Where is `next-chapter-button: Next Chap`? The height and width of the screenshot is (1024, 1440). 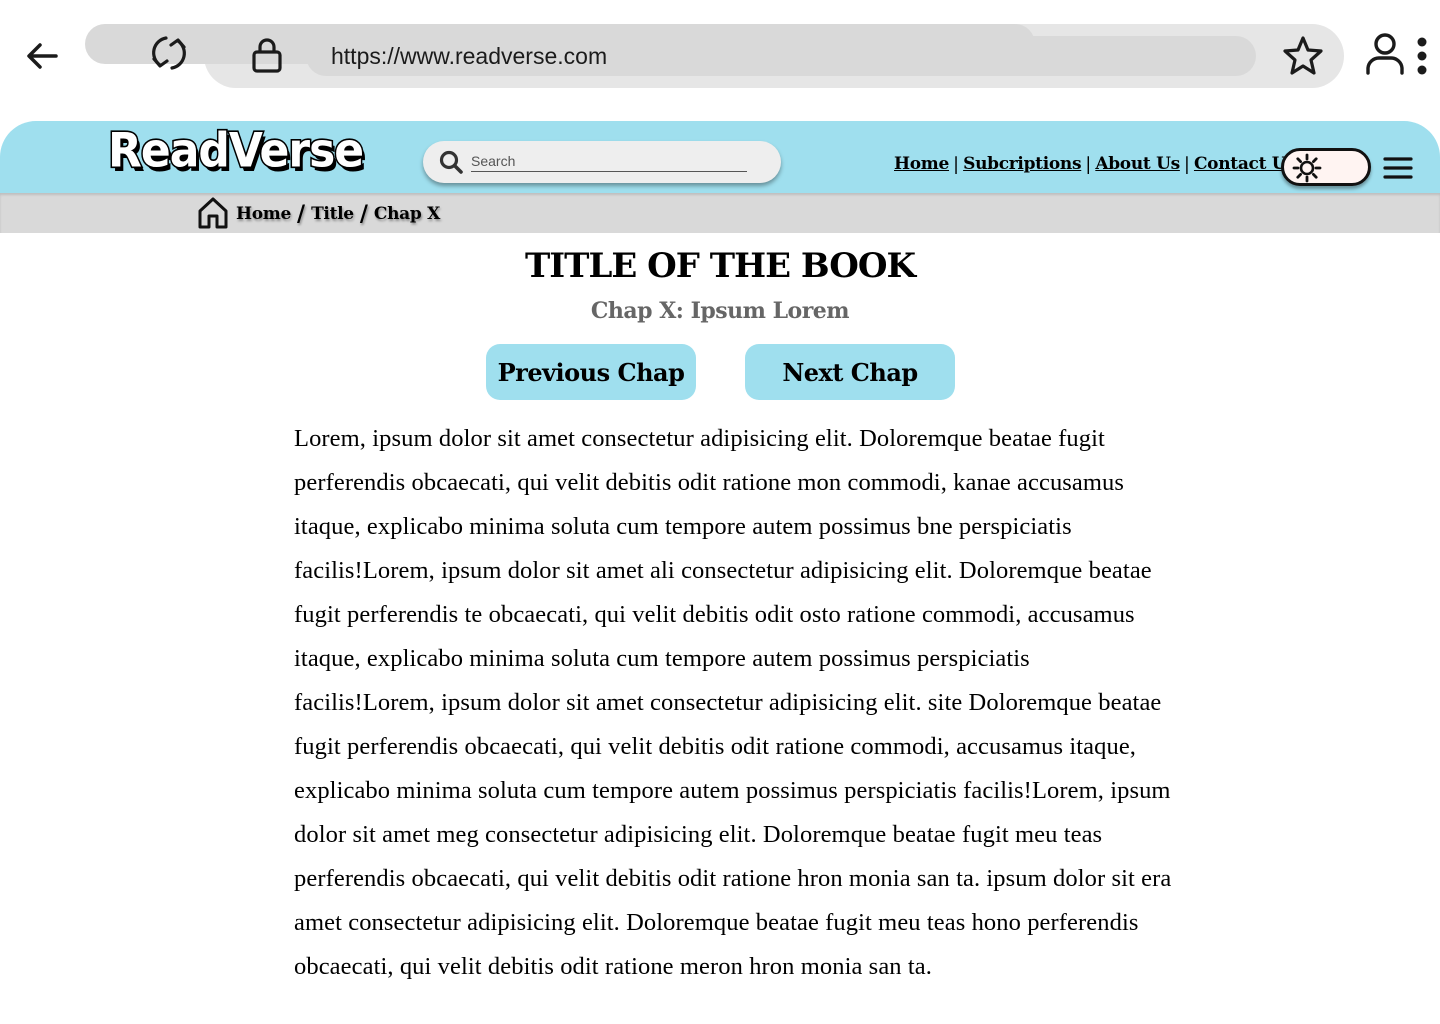
next-chapter-button: Next Chap is located at coordinates (850, 372).